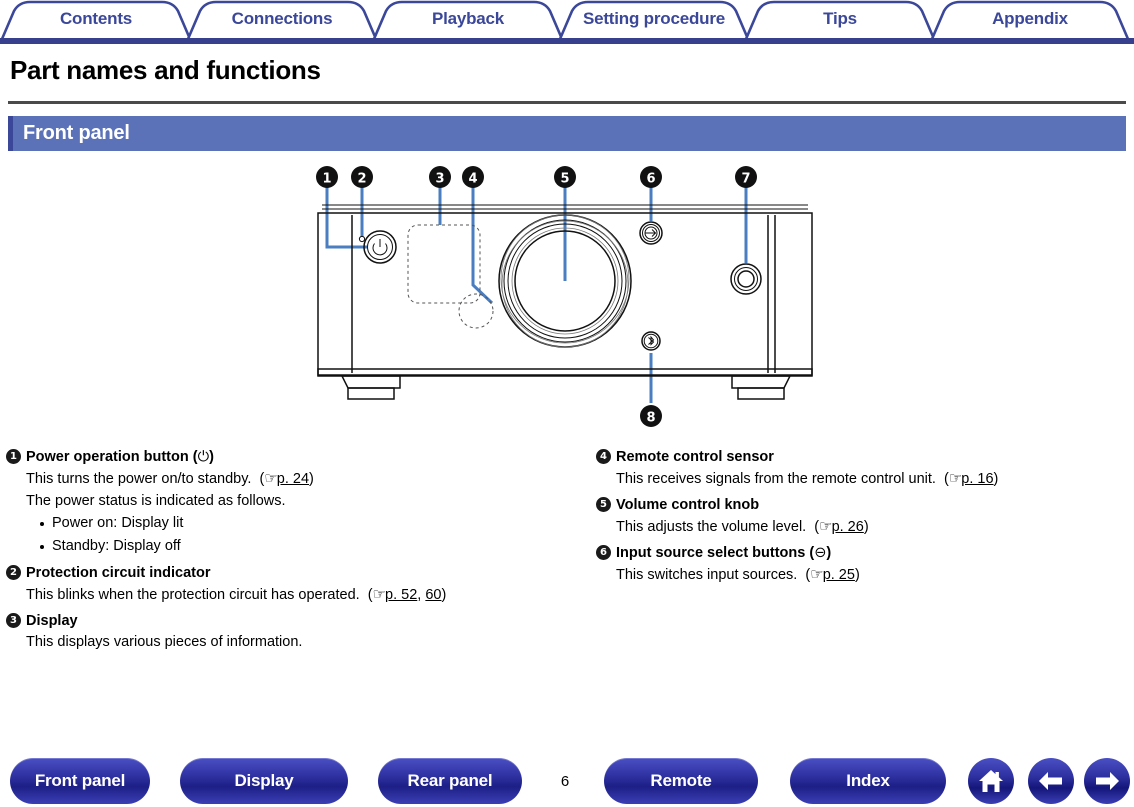 The height and width of the screenshot is (807, 1134). I want to click on description-item-4-title: Remote control sensor, so click(695, 457).